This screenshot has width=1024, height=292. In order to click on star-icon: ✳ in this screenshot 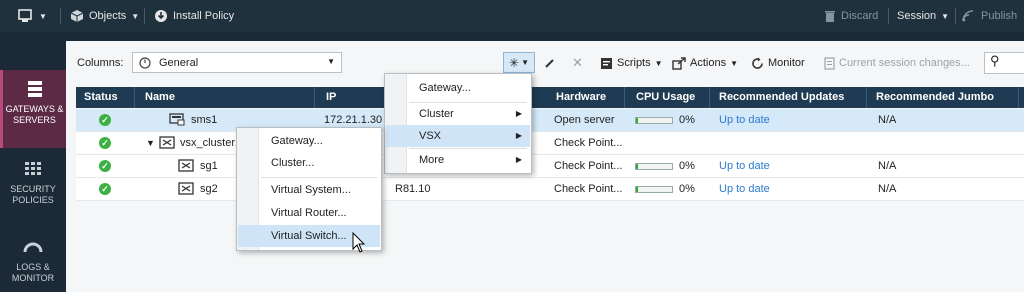, I will do `click(514, 62)`.